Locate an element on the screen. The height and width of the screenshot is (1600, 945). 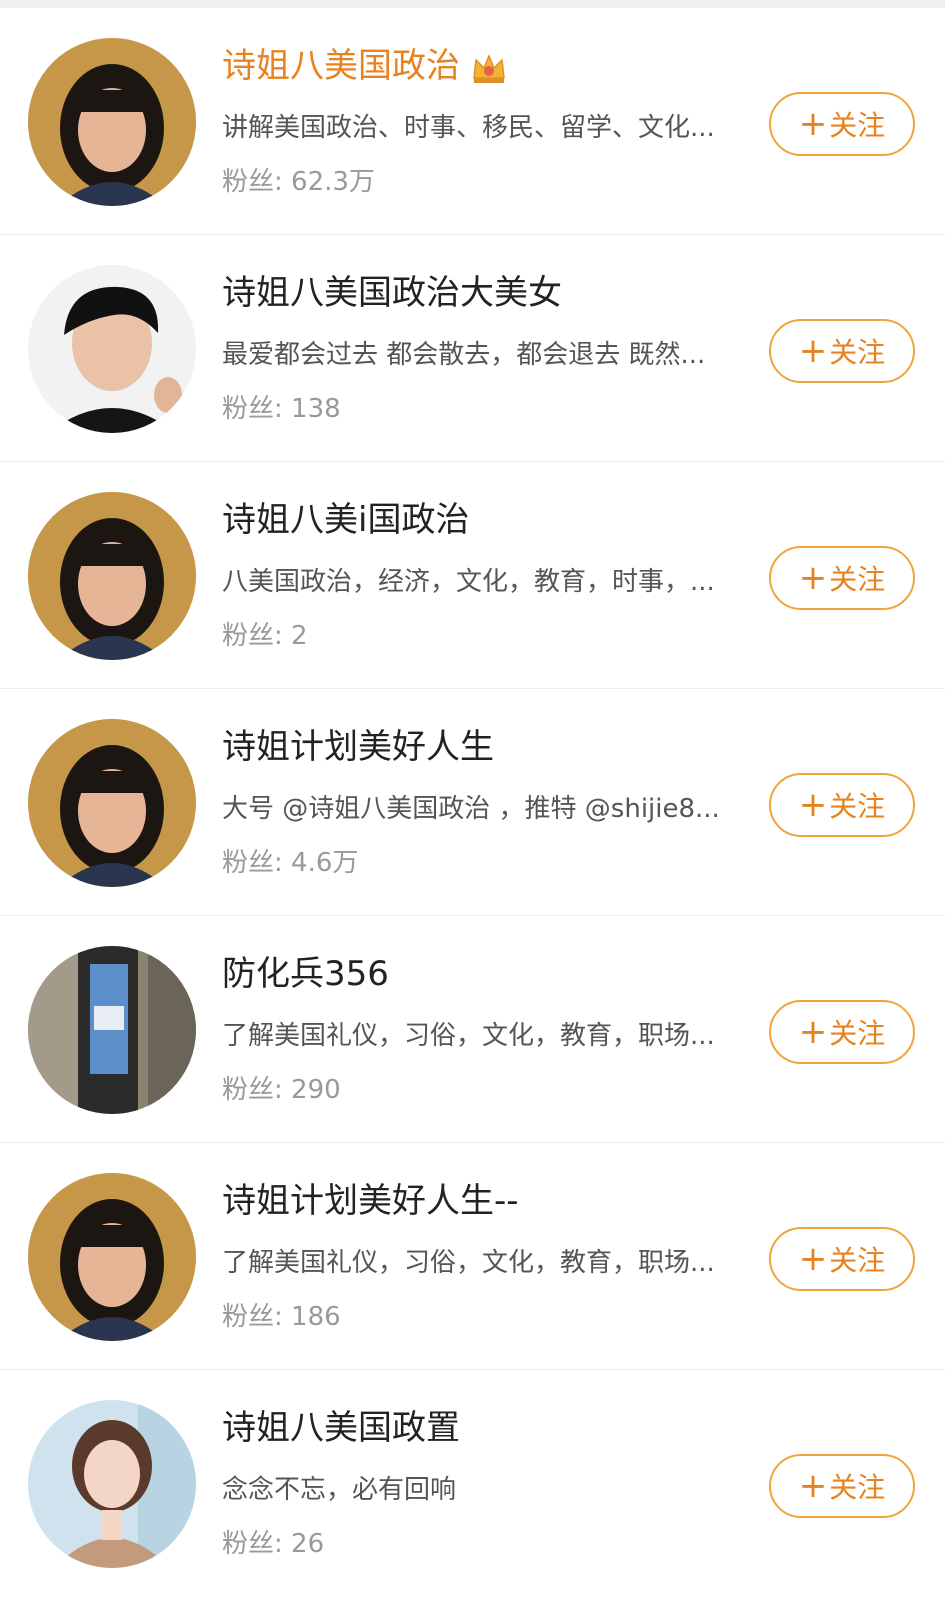
fans-count: 粉丝: 186 is located at coordinates (281, 1317).